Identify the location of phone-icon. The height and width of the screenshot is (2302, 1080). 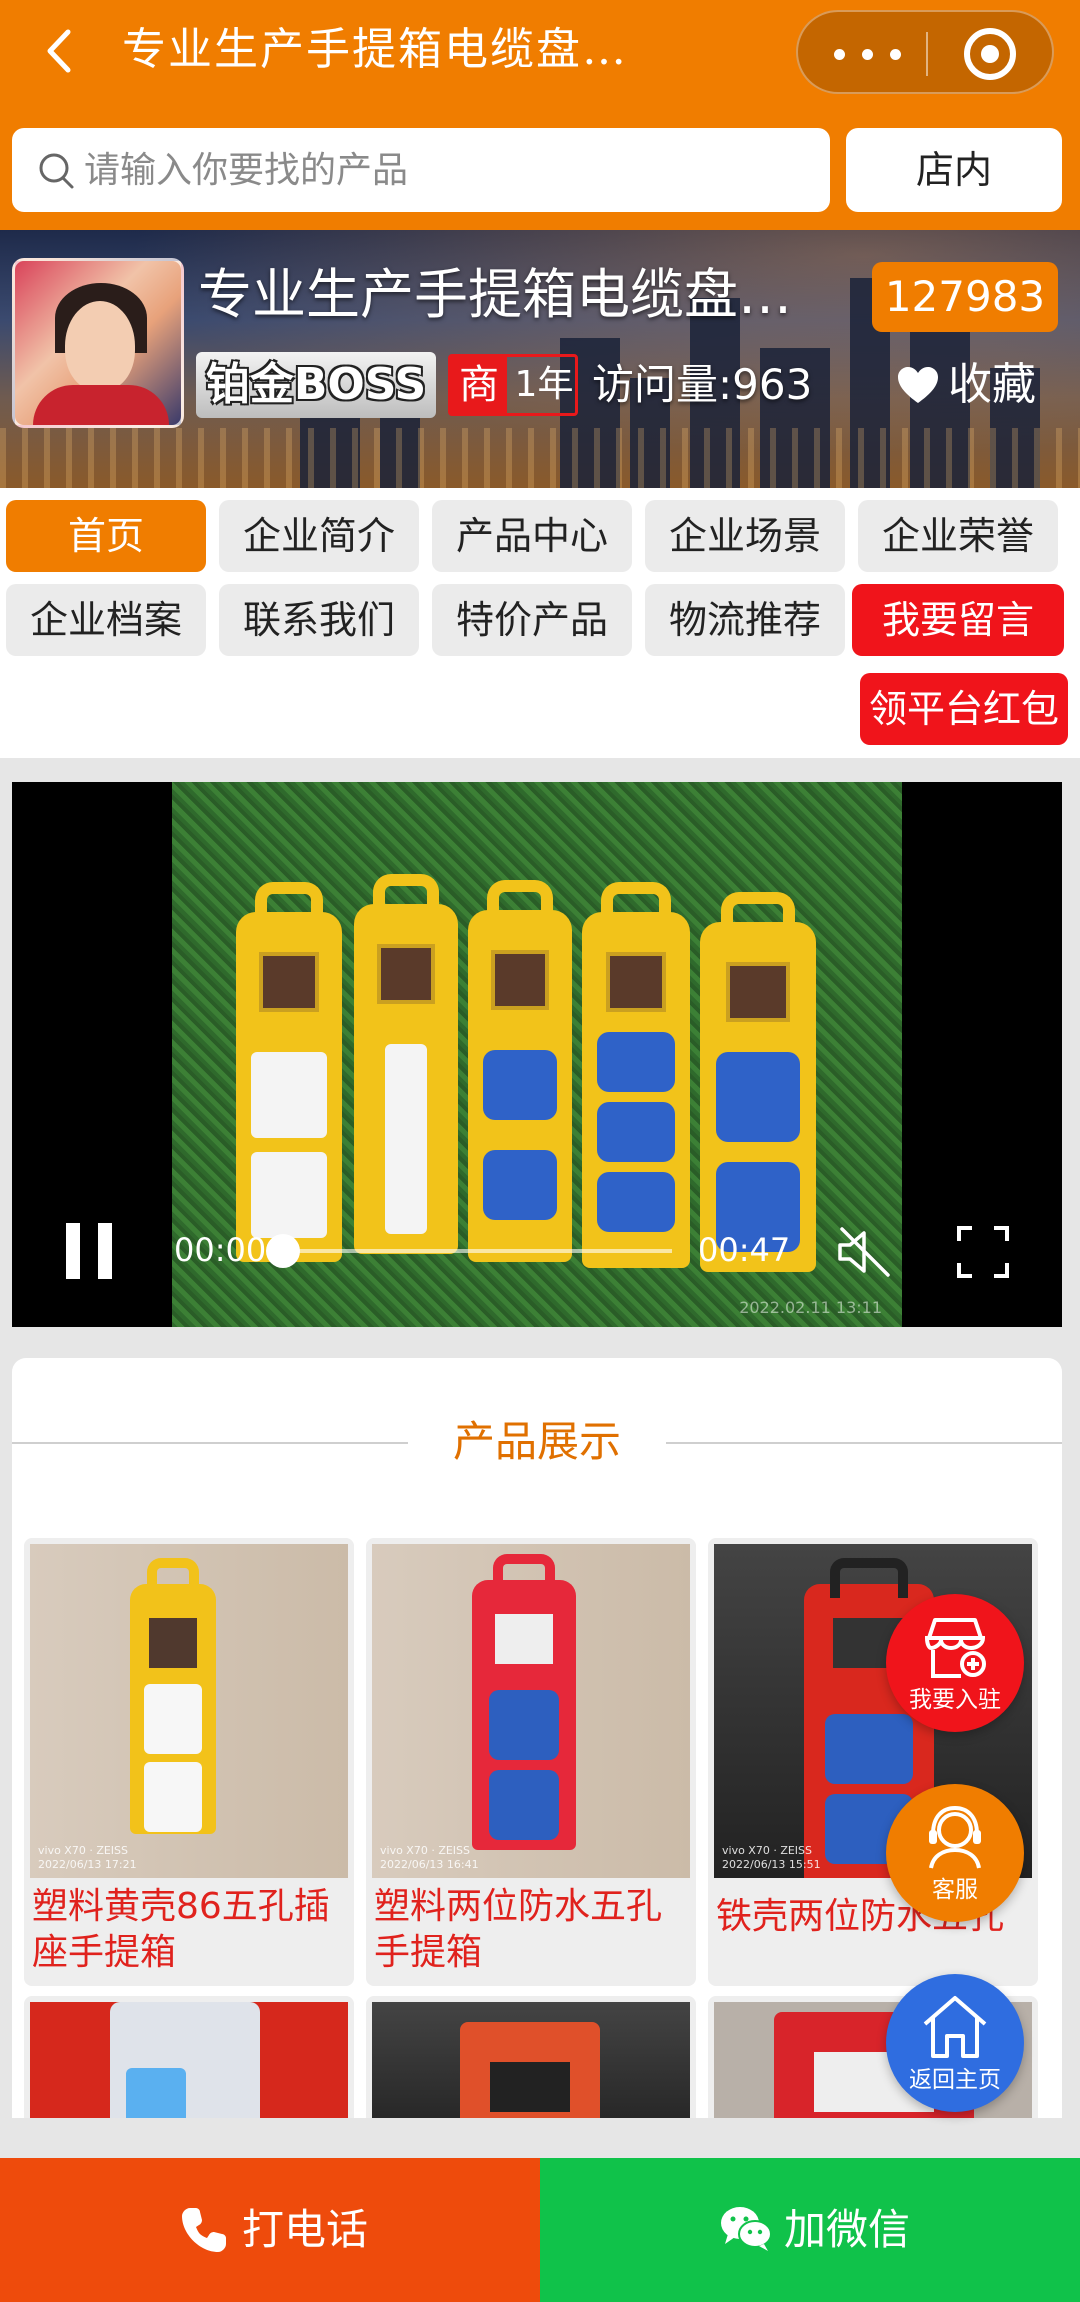
(204, 2230).